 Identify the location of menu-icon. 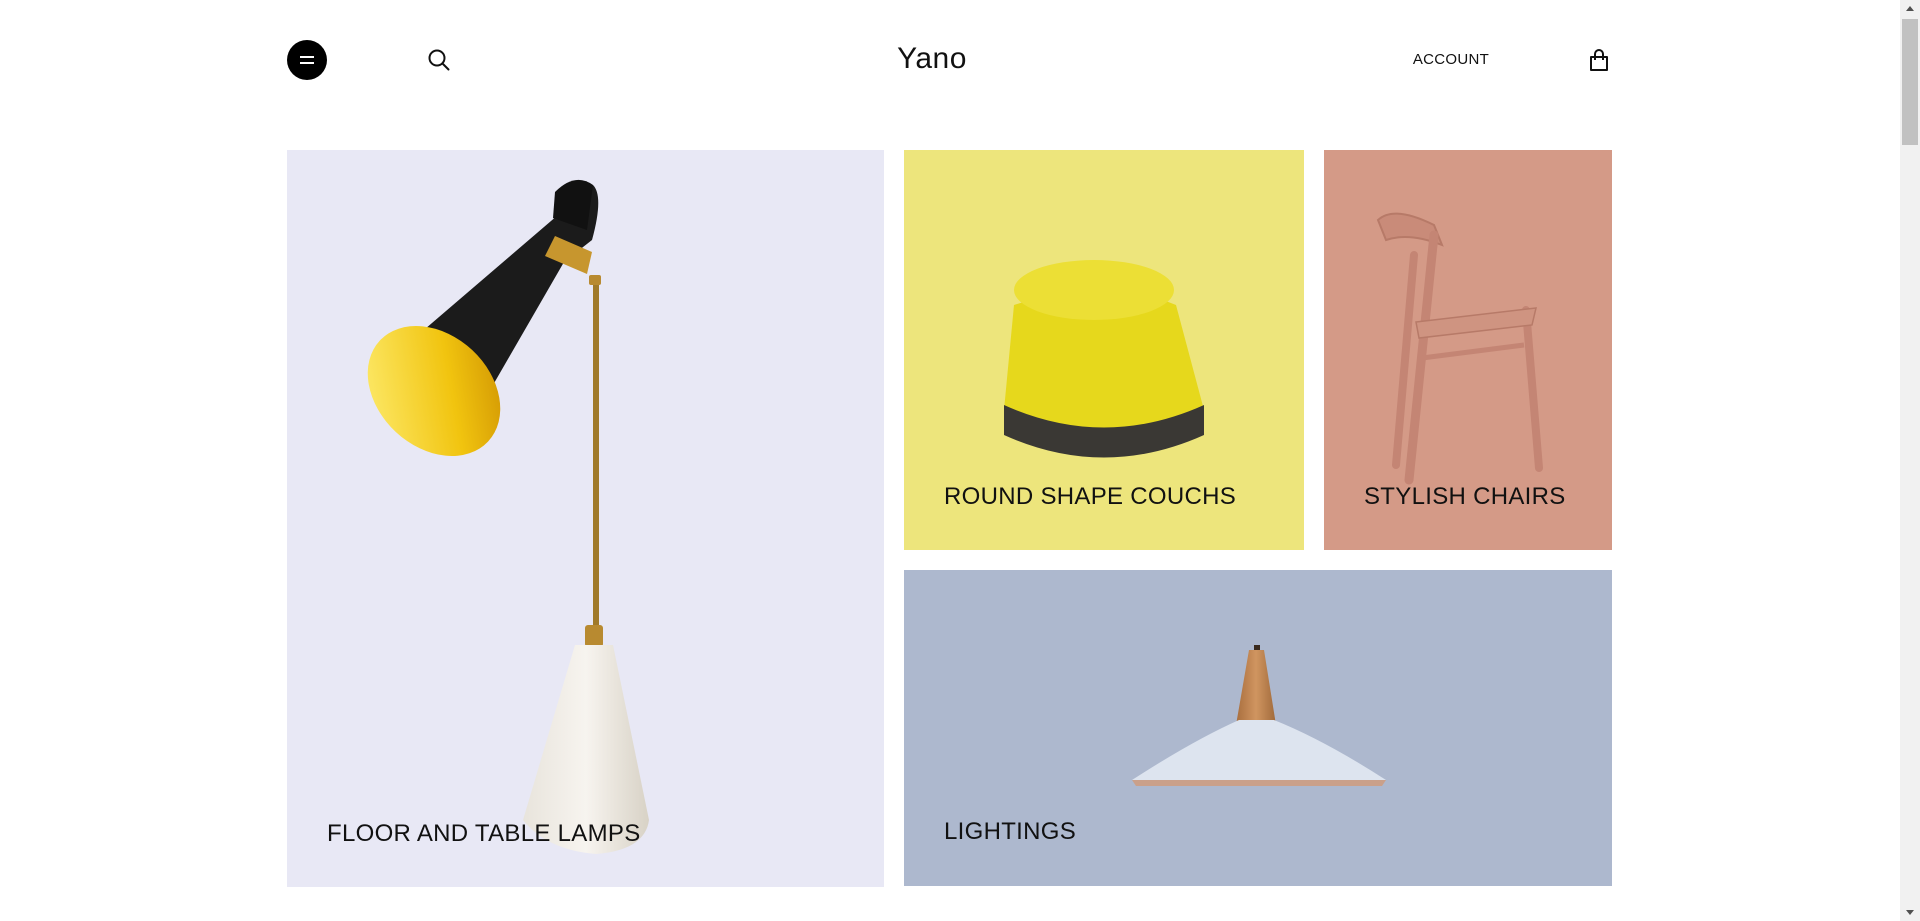
(307, 57).